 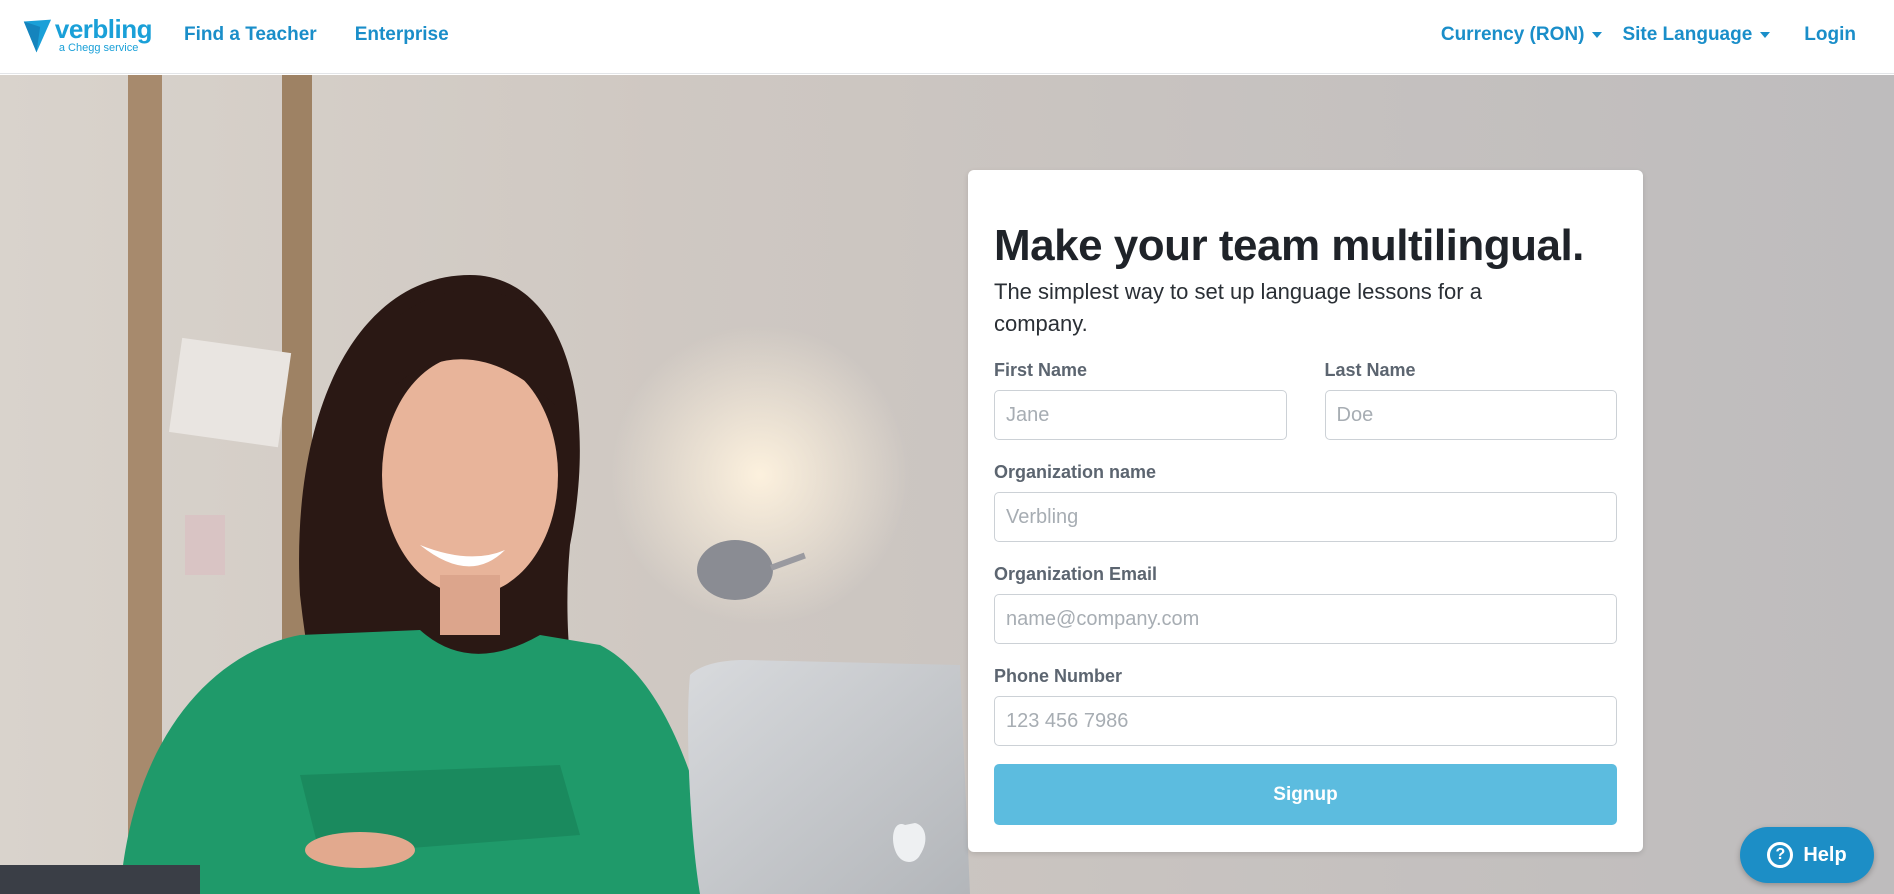 I want to click on verbling-logo-icon, so click(x=37, y=36).